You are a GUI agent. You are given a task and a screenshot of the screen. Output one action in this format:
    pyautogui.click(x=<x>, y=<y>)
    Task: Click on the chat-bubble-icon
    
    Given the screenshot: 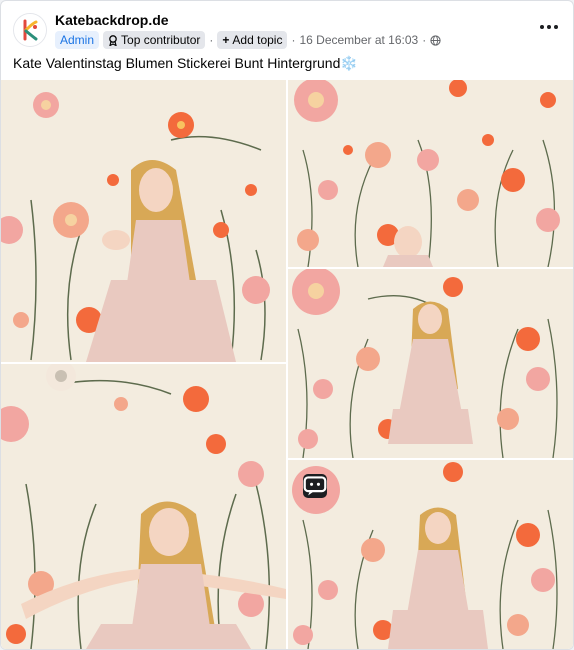 What is the action you would take?
    pyautogui.click(x=315, y=486)
    